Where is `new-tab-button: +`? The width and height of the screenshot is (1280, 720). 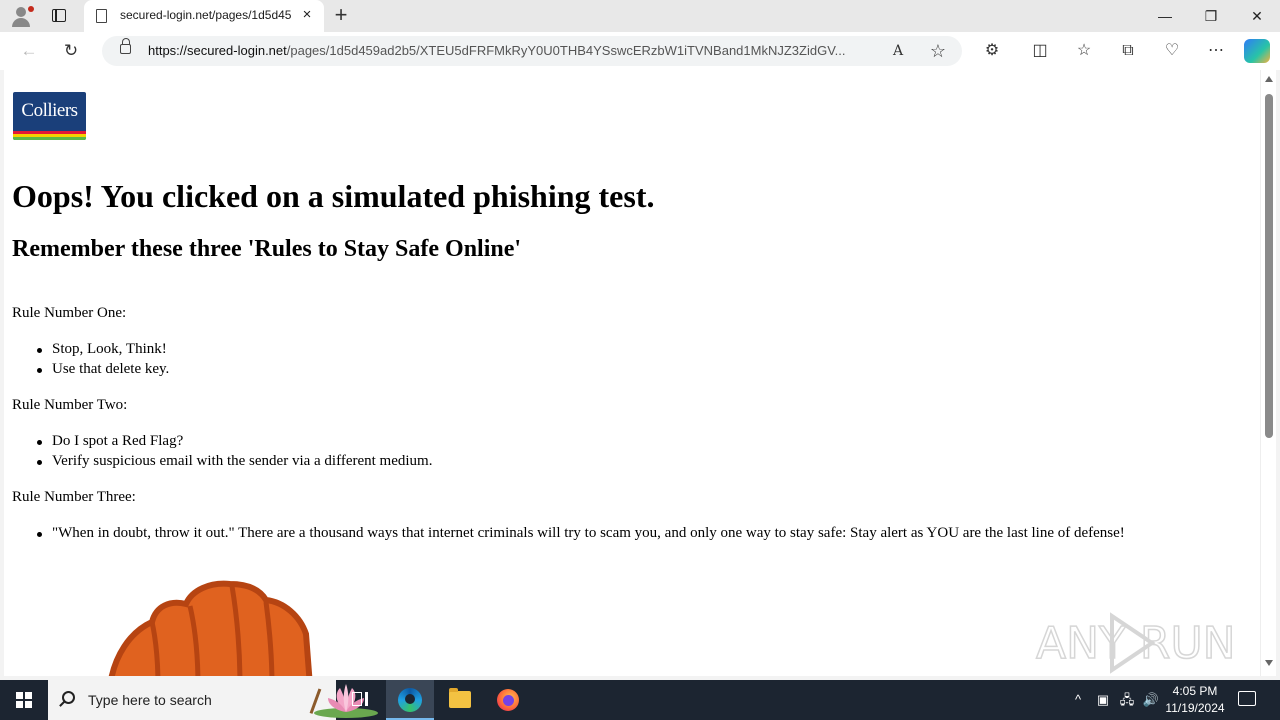 new-tab-button: + is located at coordinates (341, 16).